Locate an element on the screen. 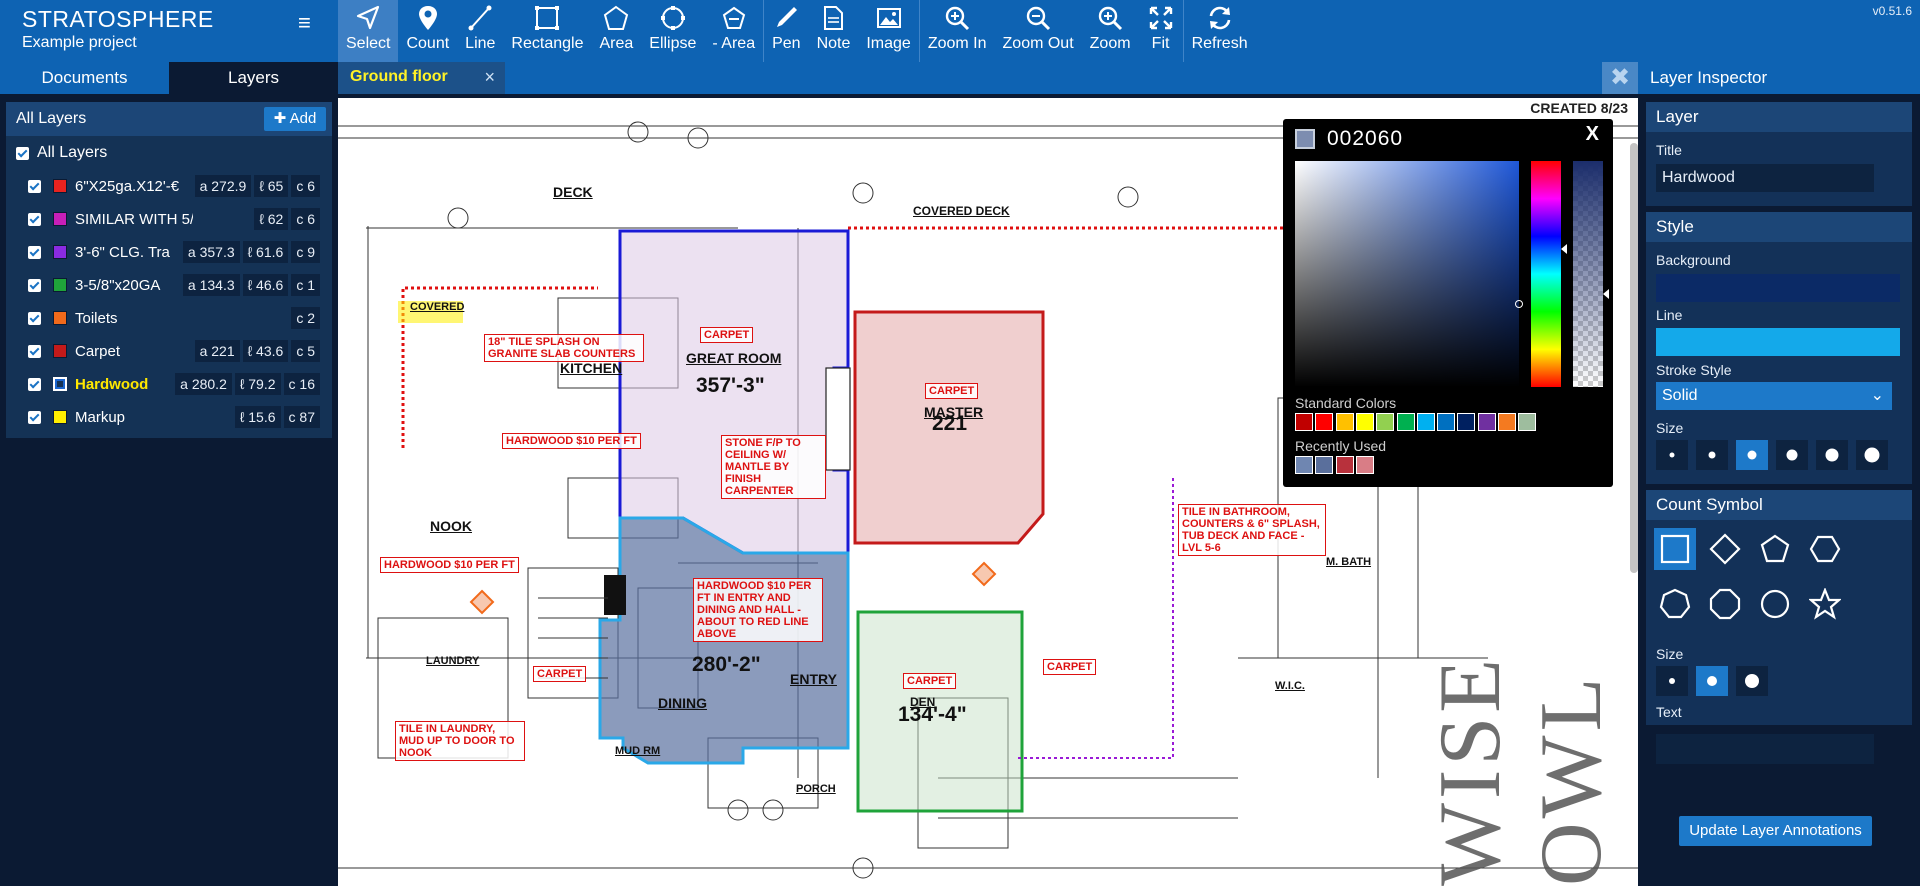  alpha-slider is located at coordinates (1588, 274).